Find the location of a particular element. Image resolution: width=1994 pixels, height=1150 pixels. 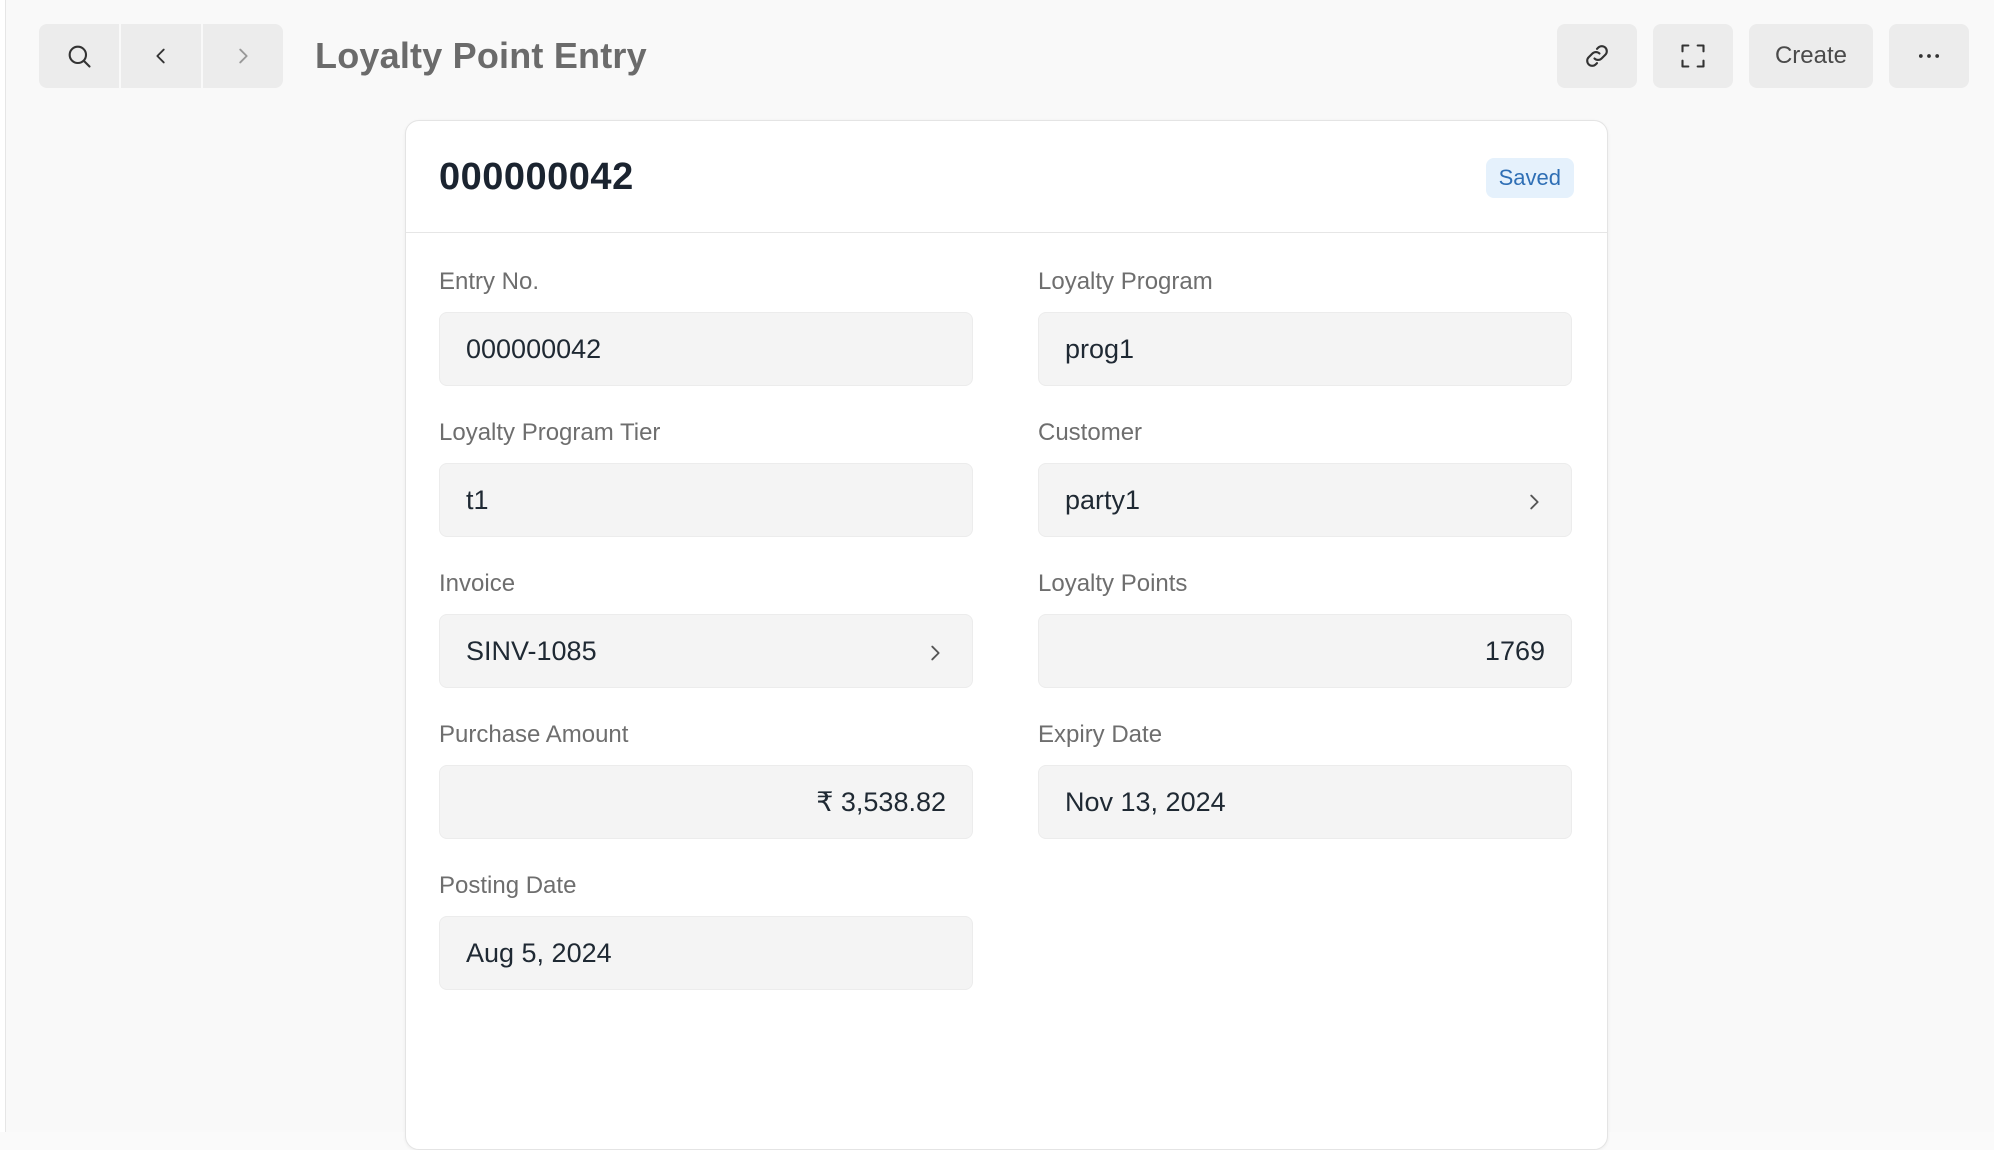

purchase-amount-input: ₹ 3,538.82 is located at coordinates (706, 802).